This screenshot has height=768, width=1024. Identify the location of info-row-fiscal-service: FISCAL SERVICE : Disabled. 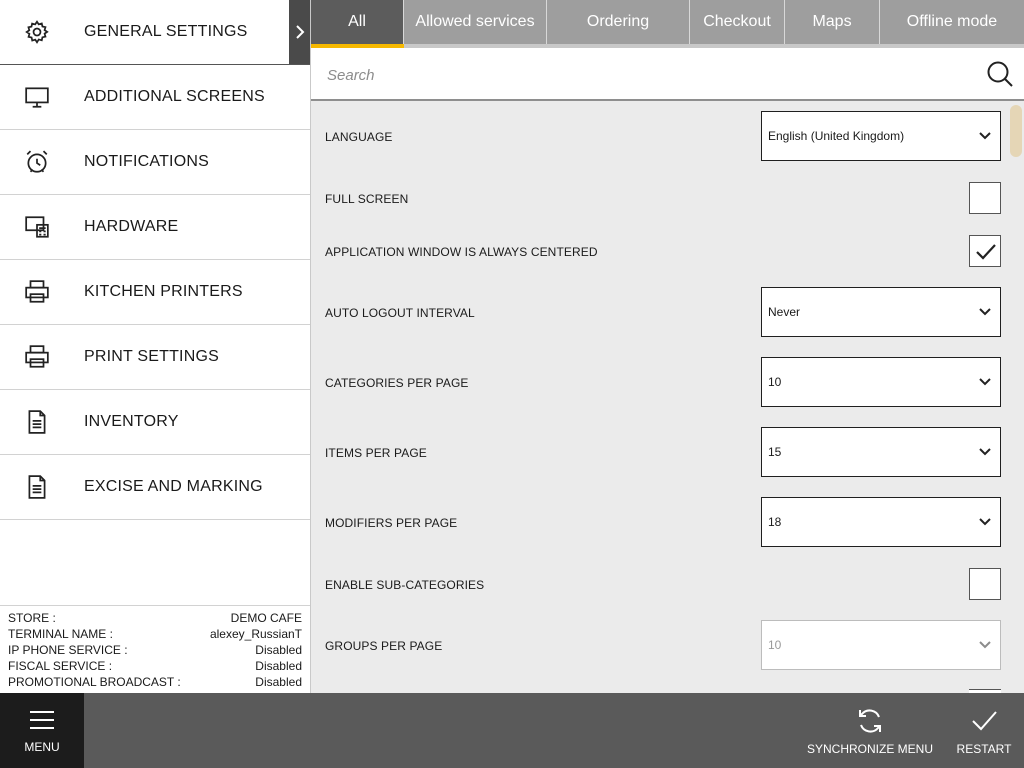
(155, 666).